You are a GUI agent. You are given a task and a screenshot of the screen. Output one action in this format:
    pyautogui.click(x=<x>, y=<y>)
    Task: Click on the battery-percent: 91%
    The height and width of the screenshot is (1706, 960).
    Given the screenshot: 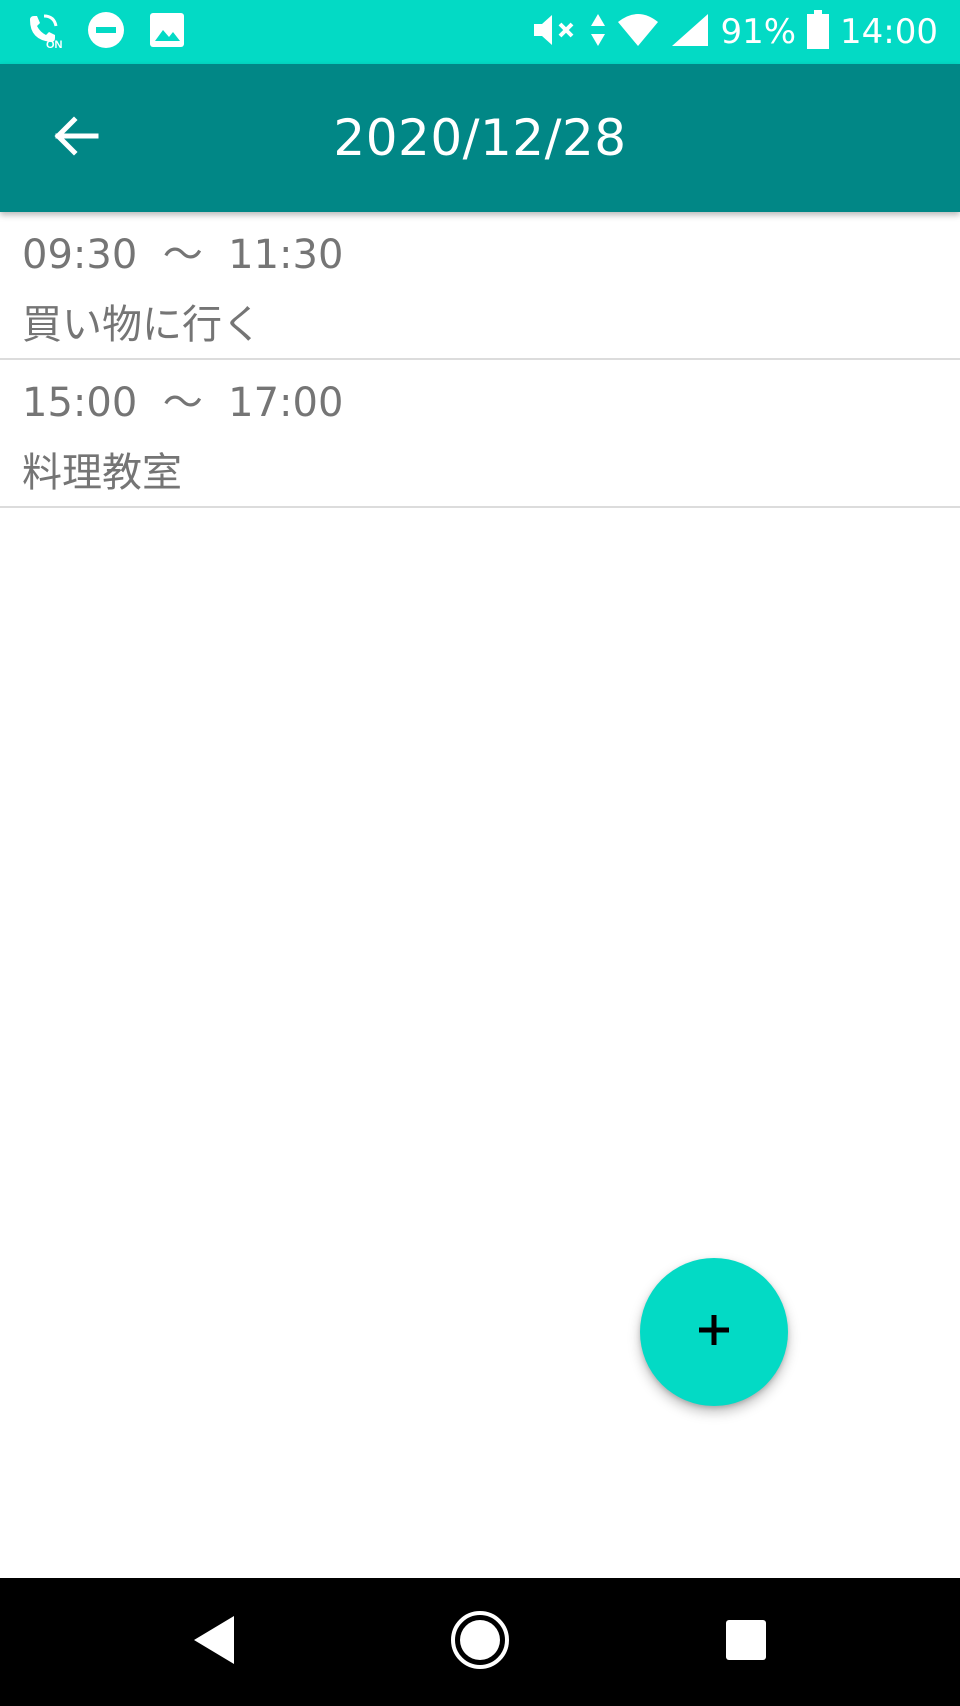 What is the action you would take?
    pyautogui.click(x=758, y=32)
    